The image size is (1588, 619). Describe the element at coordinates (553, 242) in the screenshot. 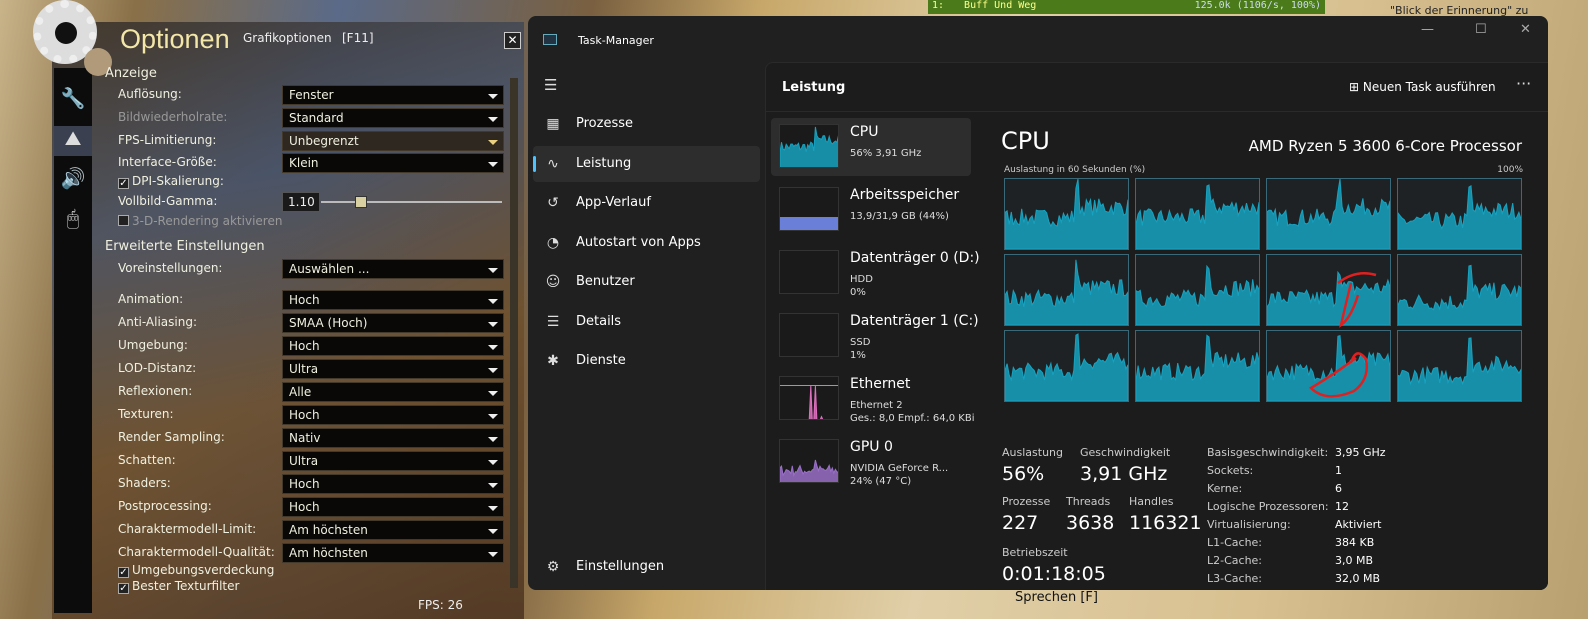

I see `speedometer-icon: ◔` at that location.